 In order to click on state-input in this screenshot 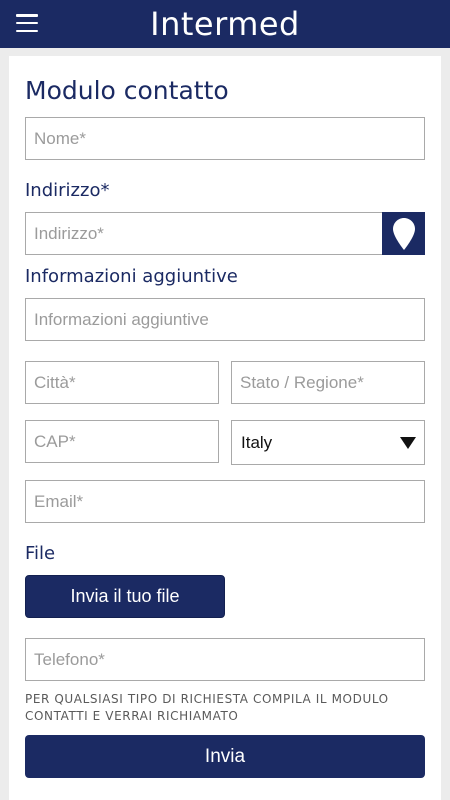, I will do `click(328, 382)`.